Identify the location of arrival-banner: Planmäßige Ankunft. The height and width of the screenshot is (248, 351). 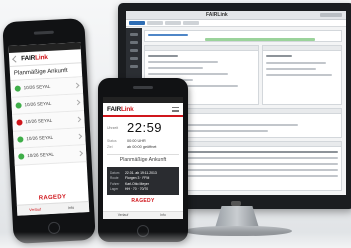
(143, 159).